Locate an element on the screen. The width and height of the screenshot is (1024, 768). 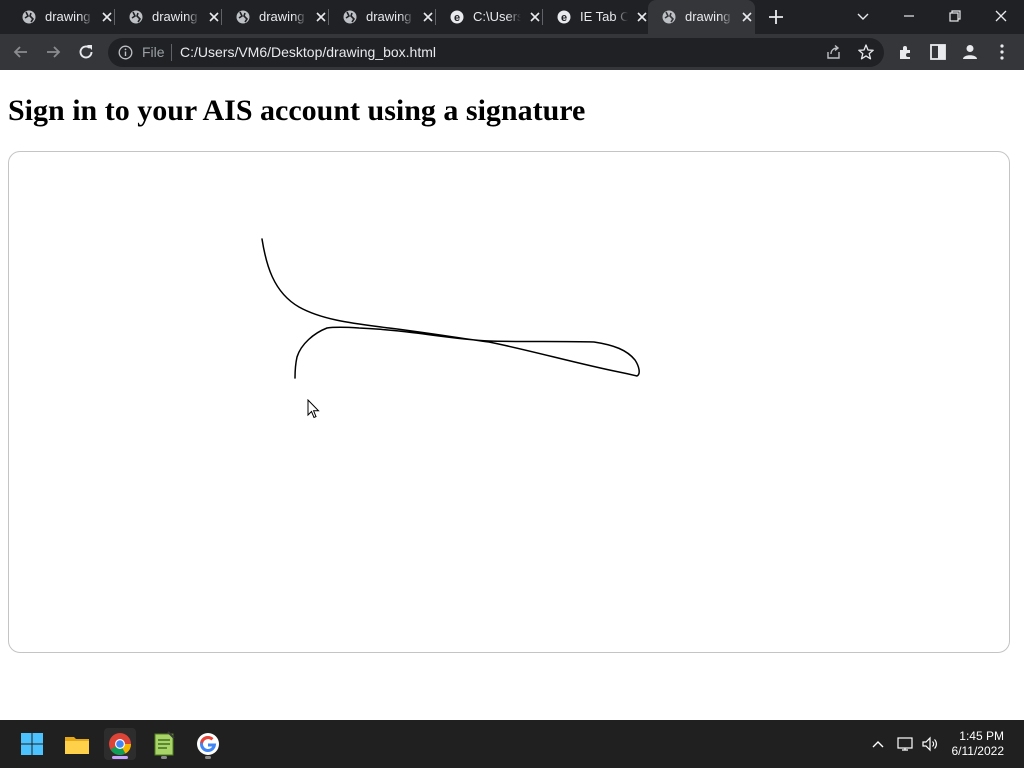
browser-tab-active: drawing is located at coordinates (701, 17).